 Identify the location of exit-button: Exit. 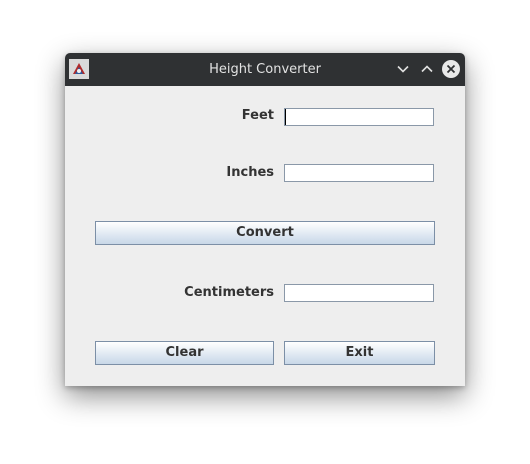
(359, 353).